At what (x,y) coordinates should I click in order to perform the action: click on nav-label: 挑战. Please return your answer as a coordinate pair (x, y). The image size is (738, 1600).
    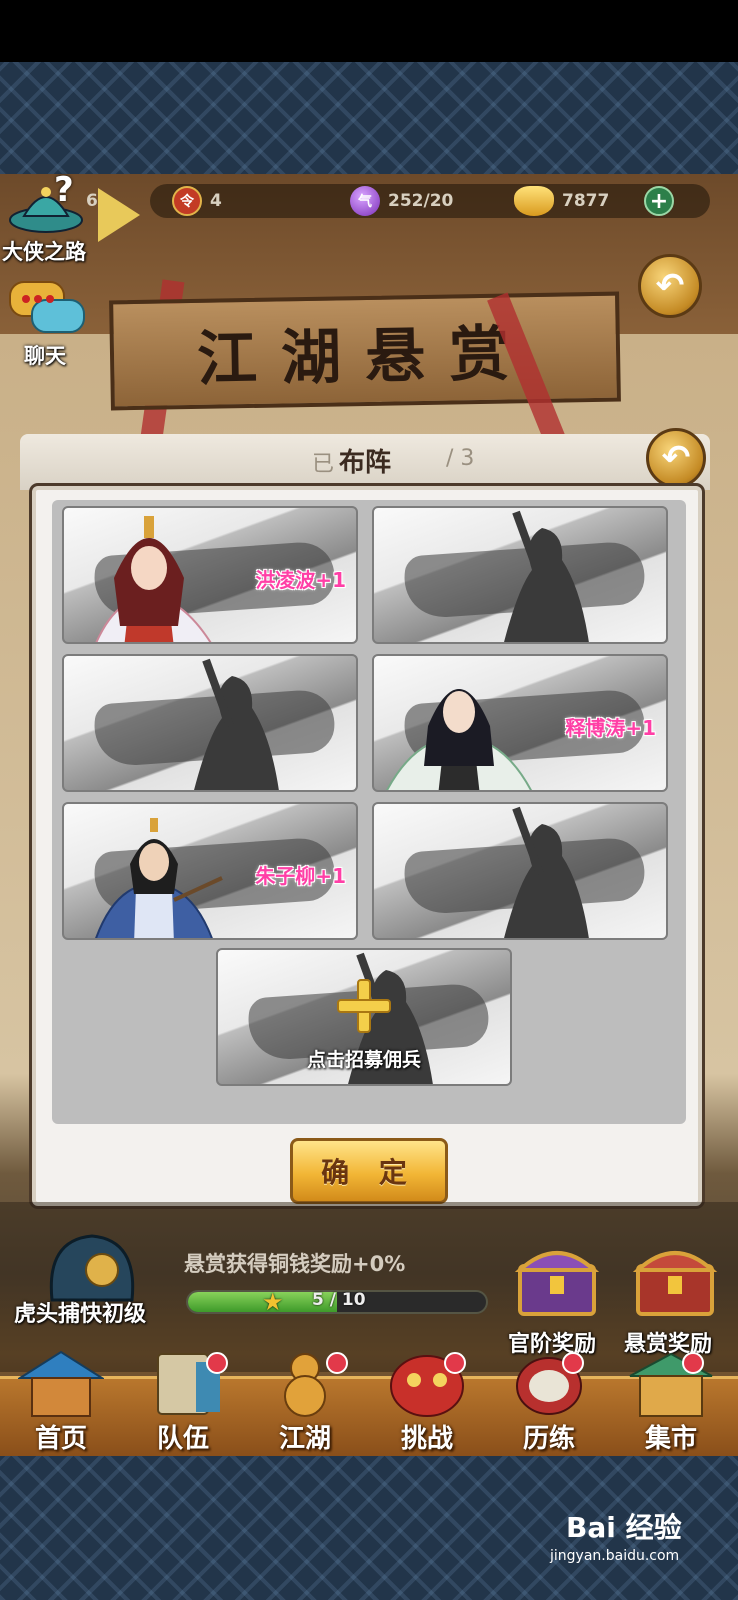
    Looking at the image, I should click on (426, 1439).